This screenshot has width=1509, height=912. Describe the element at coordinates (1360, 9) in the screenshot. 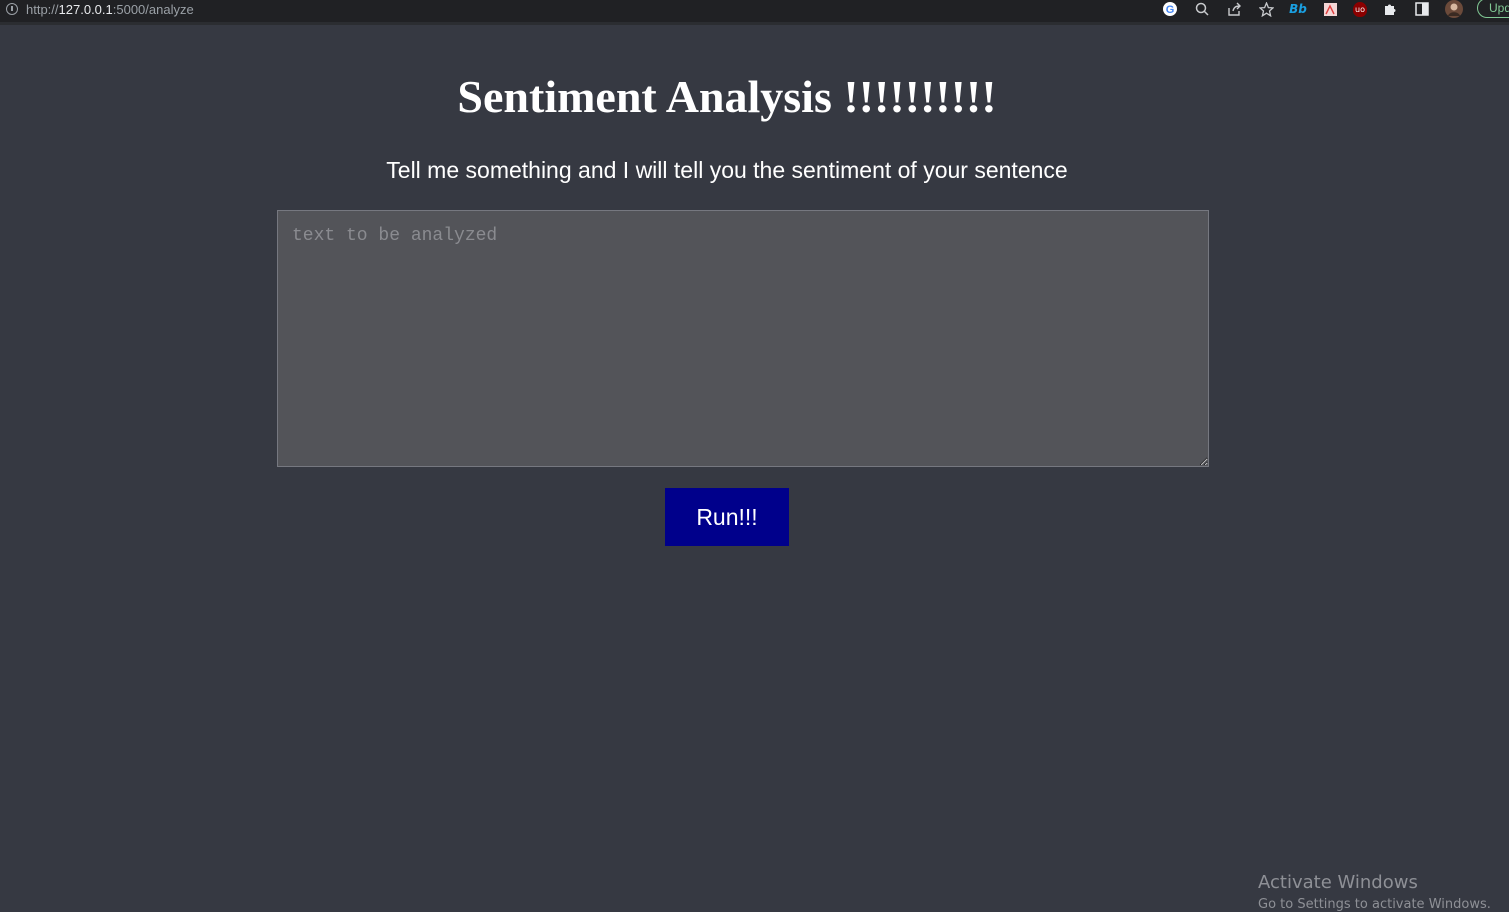

I see `ublock-icon: uo` at that location.